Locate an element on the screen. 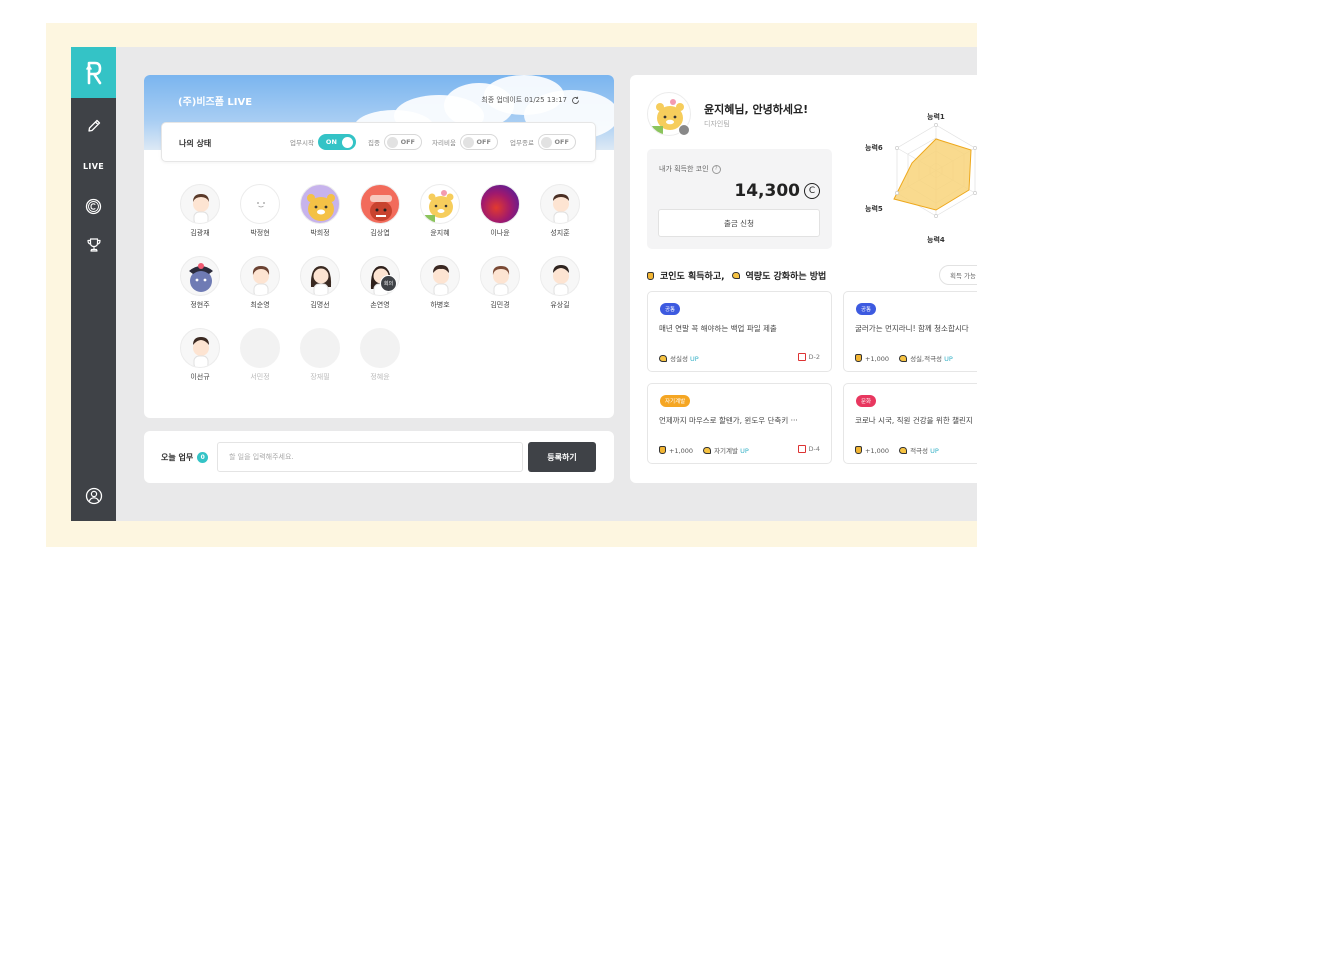  task-input is located at coordinates (370, 457).